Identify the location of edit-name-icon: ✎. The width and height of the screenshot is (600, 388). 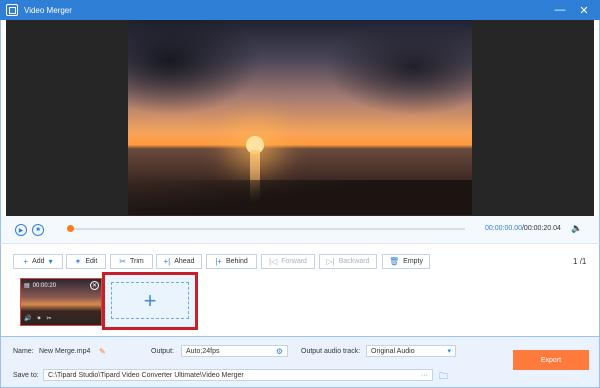
(102, 351).